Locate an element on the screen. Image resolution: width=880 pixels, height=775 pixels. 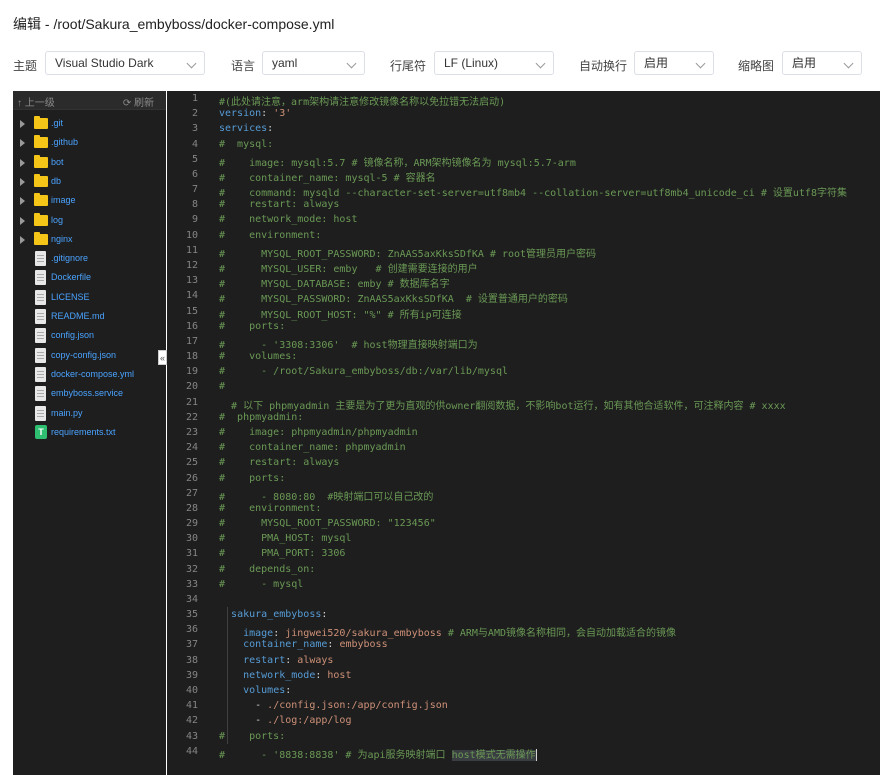
code-line: 41 - ./config.json:/app/config.json is located at coordinates (523, 705).